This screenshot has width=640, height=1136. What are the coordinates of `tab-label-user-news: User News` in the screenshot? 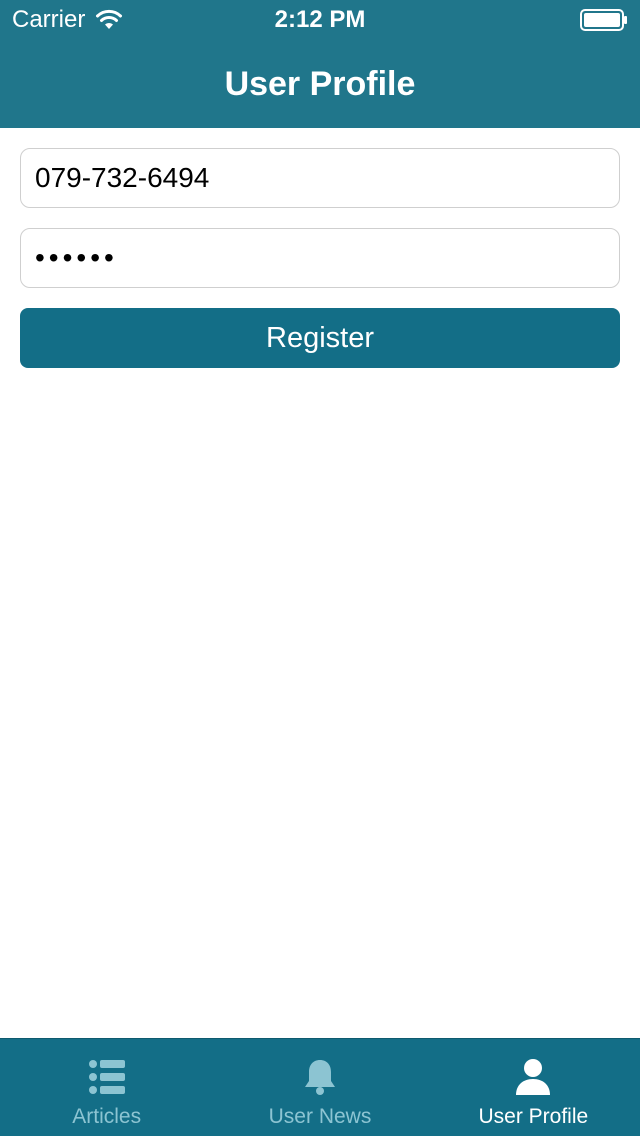 It's located at (320, 1116).